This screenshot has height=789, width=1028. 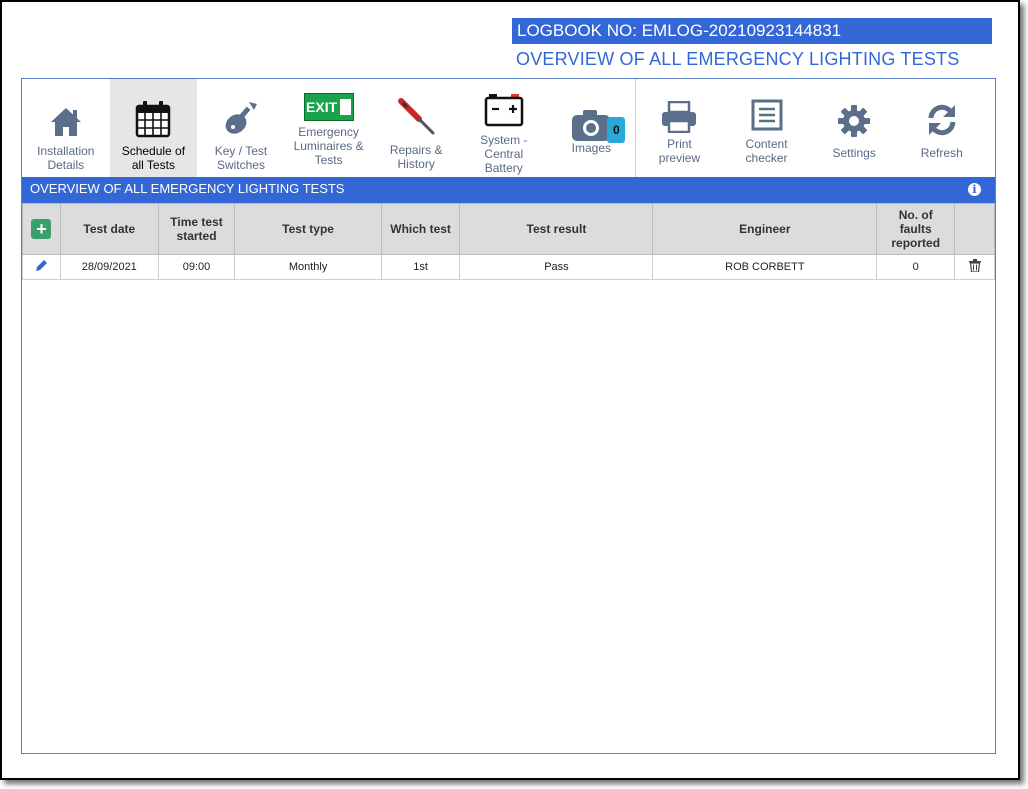 I want to click on toolbar-schedule-of-all-tests: Schedule of all Tests, so click(x=153, y=128).